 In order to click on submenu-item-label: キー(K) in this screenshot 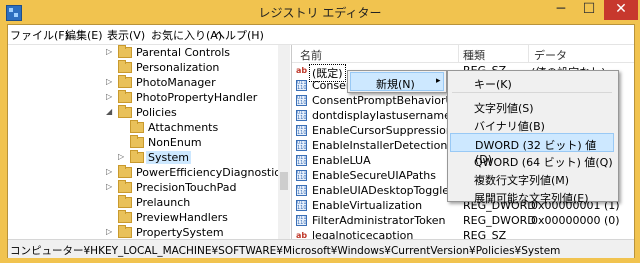, I will do `click(493, 84)`.